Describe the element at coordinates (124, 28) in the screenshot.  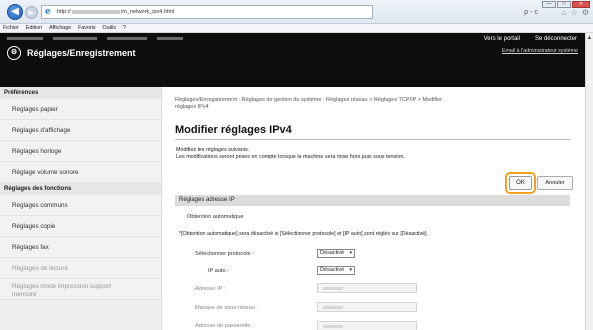
I see `menu-help: ?` at that location.